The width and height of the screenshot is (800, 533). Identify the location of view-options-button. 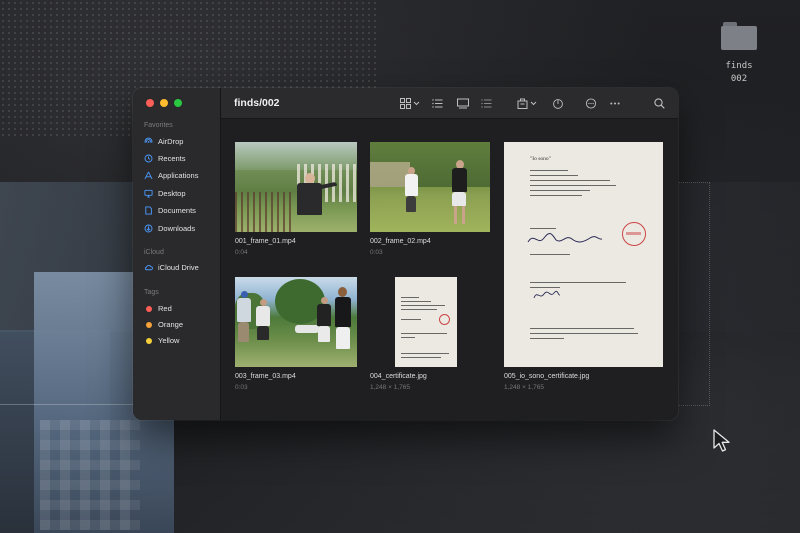
(410, 103).